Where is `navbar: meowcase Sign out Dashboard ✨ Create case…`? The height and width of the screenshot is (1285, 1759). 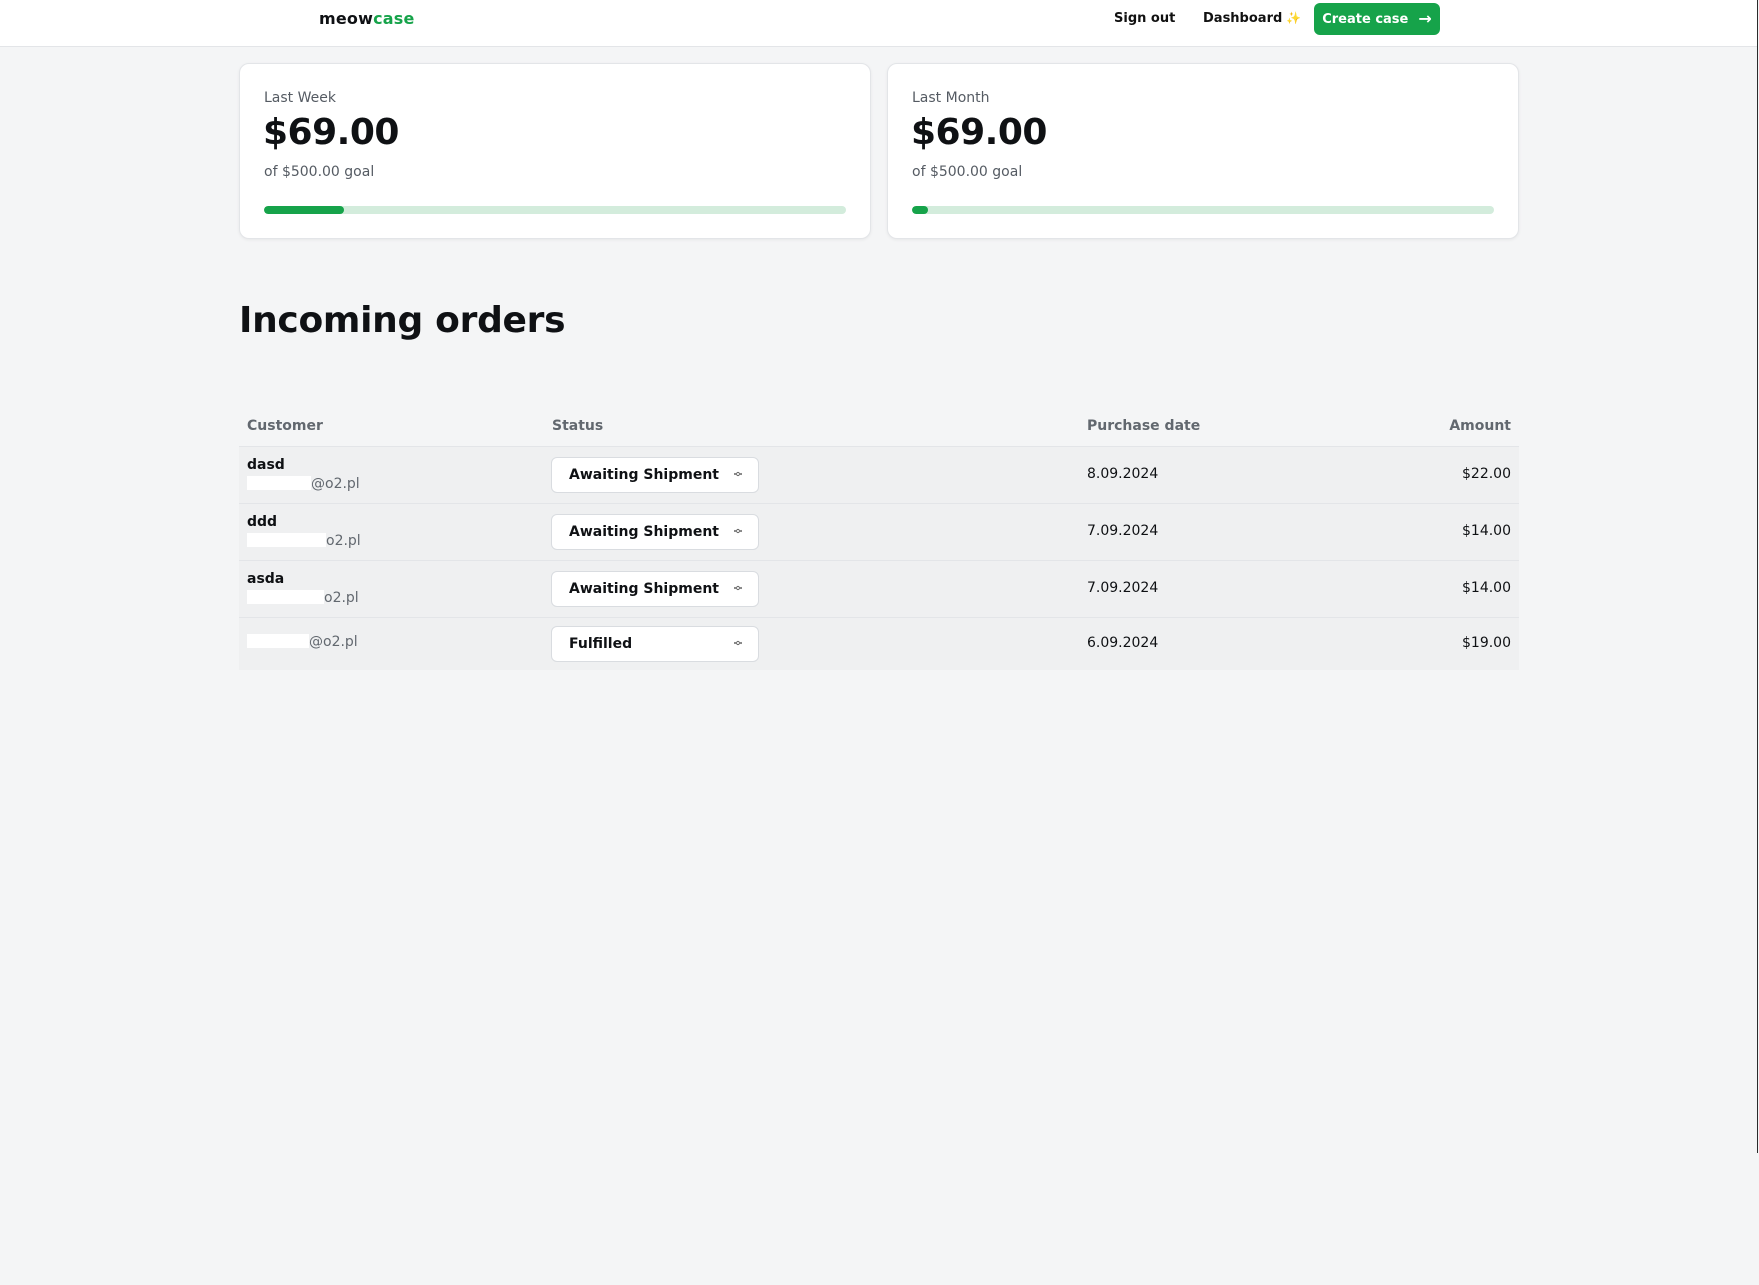
navbar: meowcase Sign out Dashboard ✨ Create case… is located at coordinates (878, 23).